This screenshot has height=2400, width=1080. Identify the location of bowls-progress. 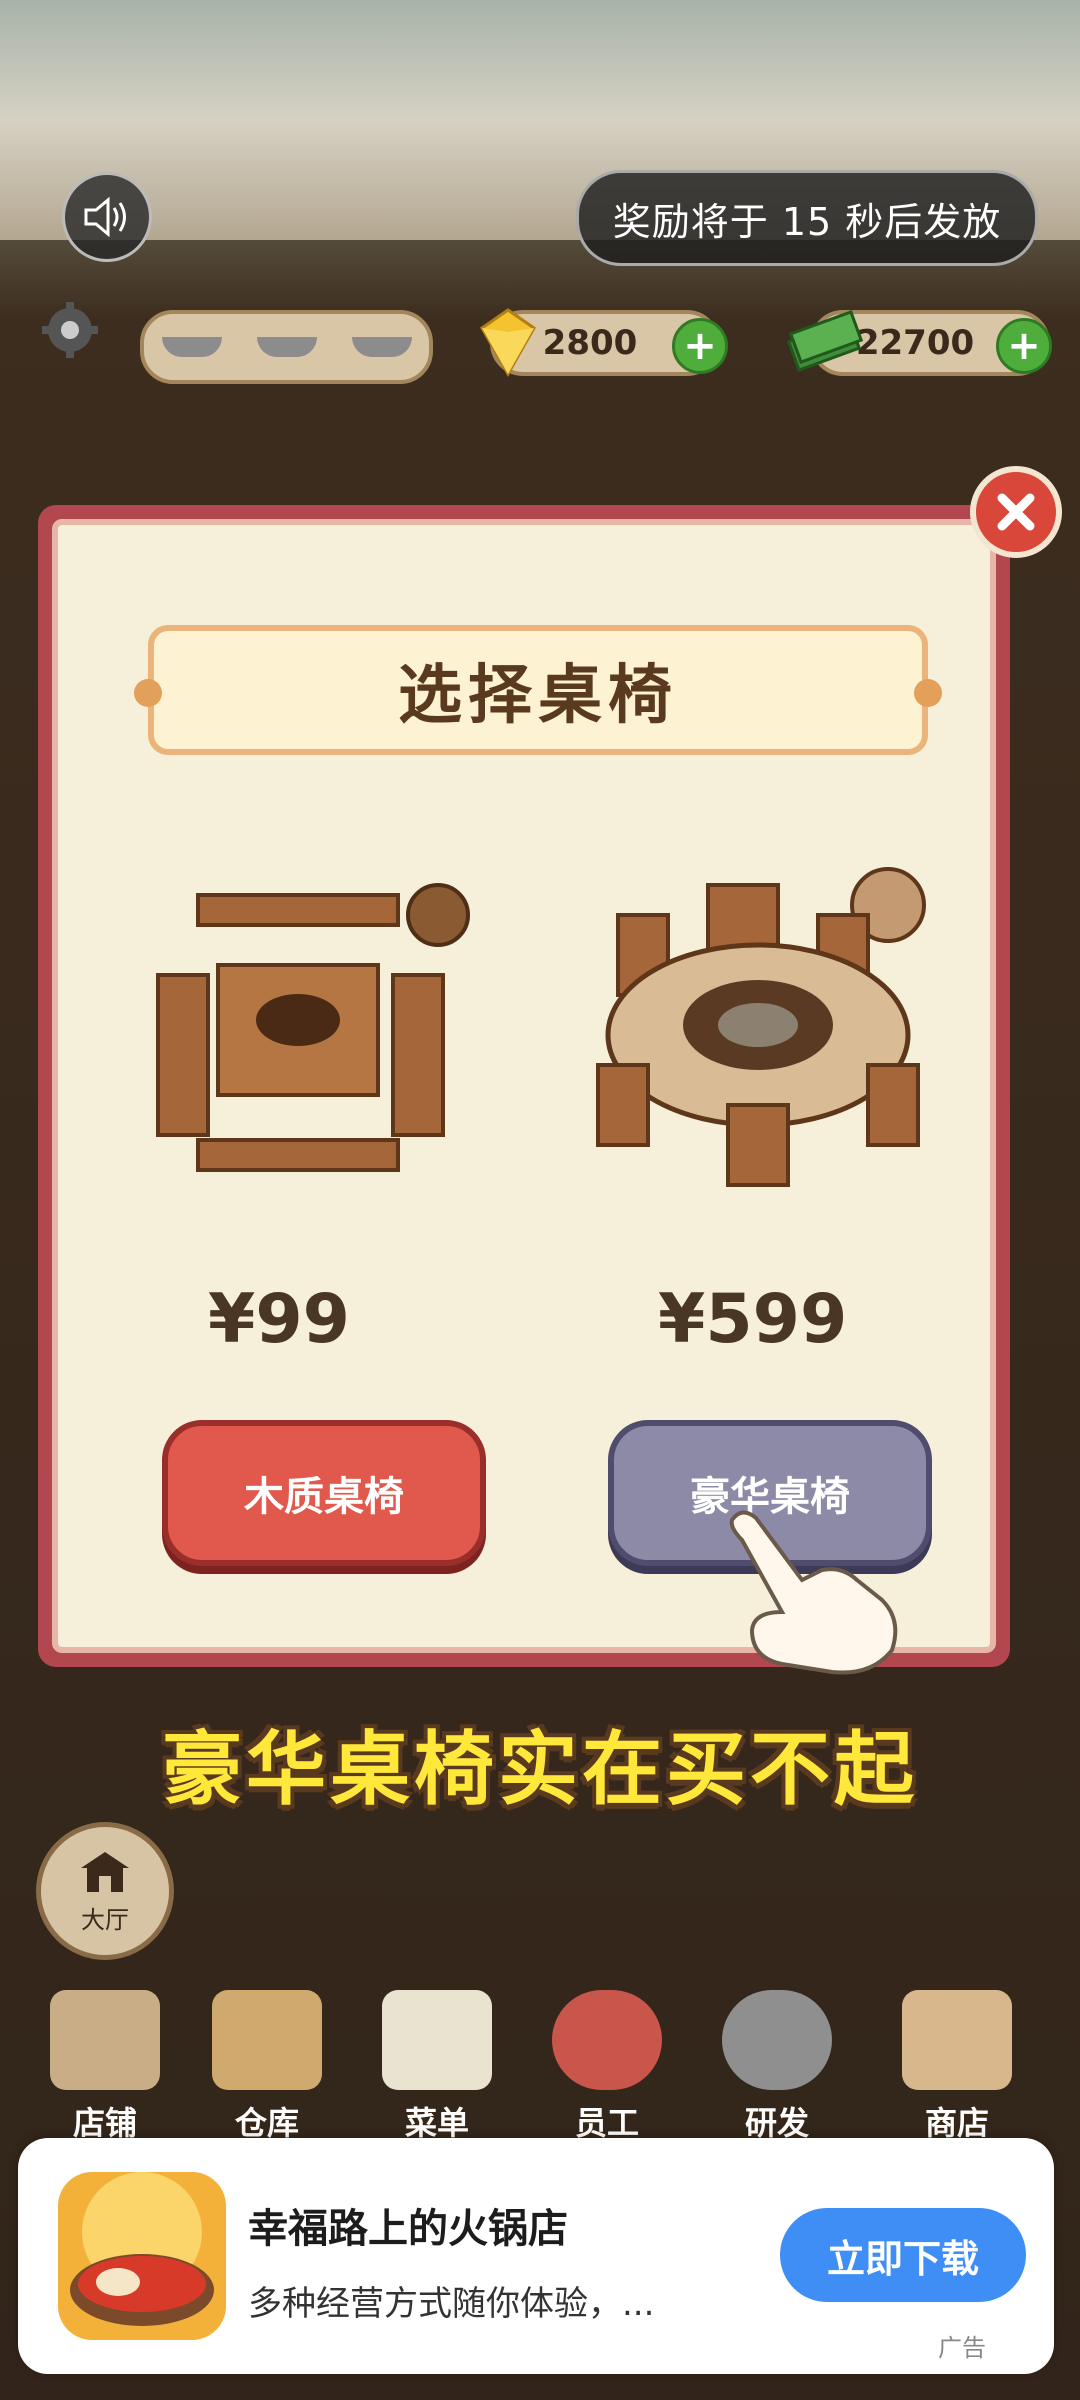
(286, 347).